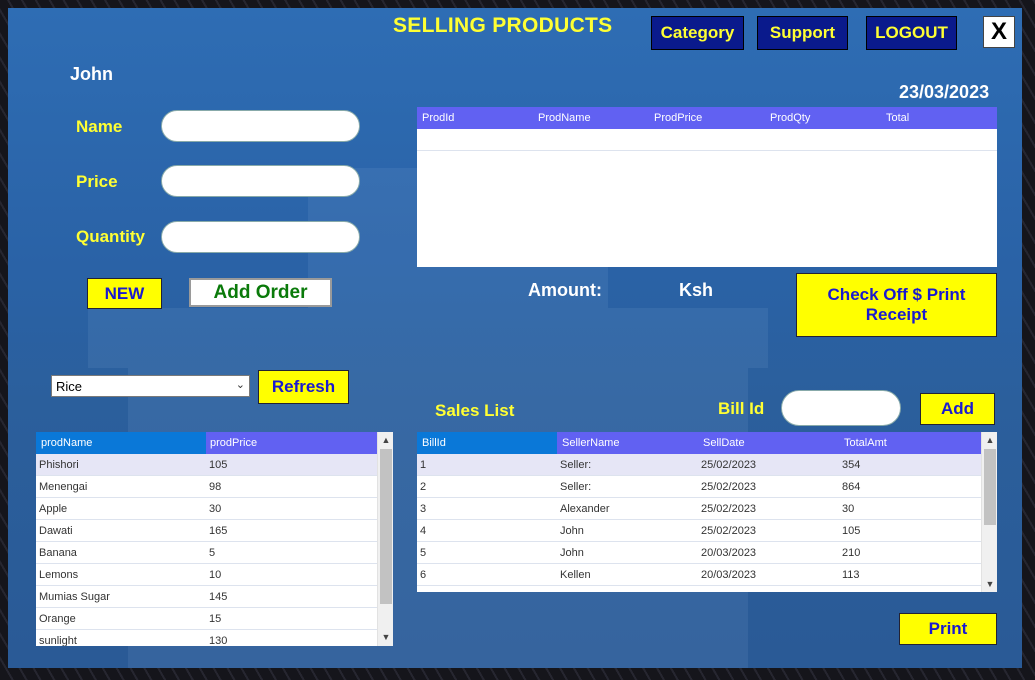  What do you see at coordinates (802, 33) in the screenshot?
I see `support-button: Support` at bounding box center [802, 33].